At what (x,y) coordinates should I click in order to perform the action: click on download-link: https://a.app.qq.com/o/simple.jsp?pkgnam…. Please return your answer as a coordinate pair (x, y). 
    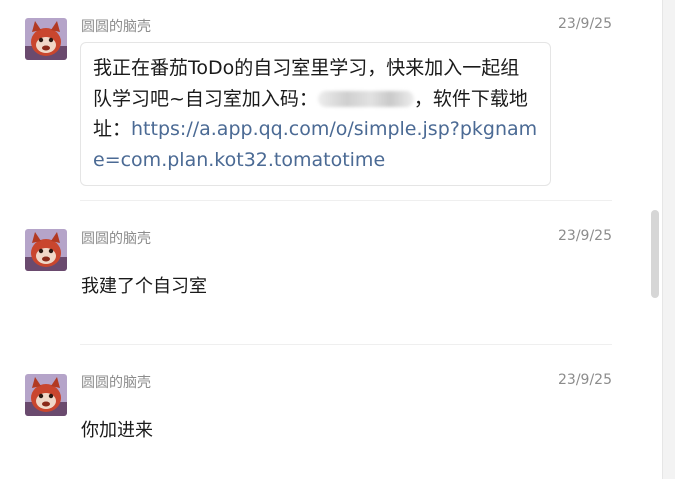
    Looking at the image, I should click on (315, 144).